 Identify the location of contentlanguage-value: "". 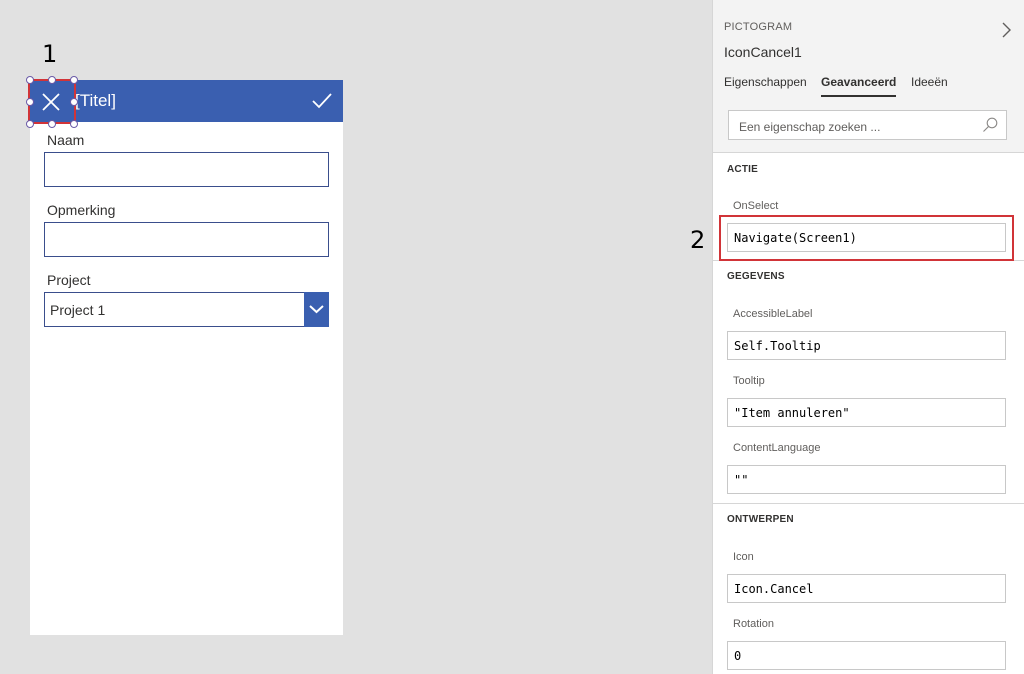
(741, 480).